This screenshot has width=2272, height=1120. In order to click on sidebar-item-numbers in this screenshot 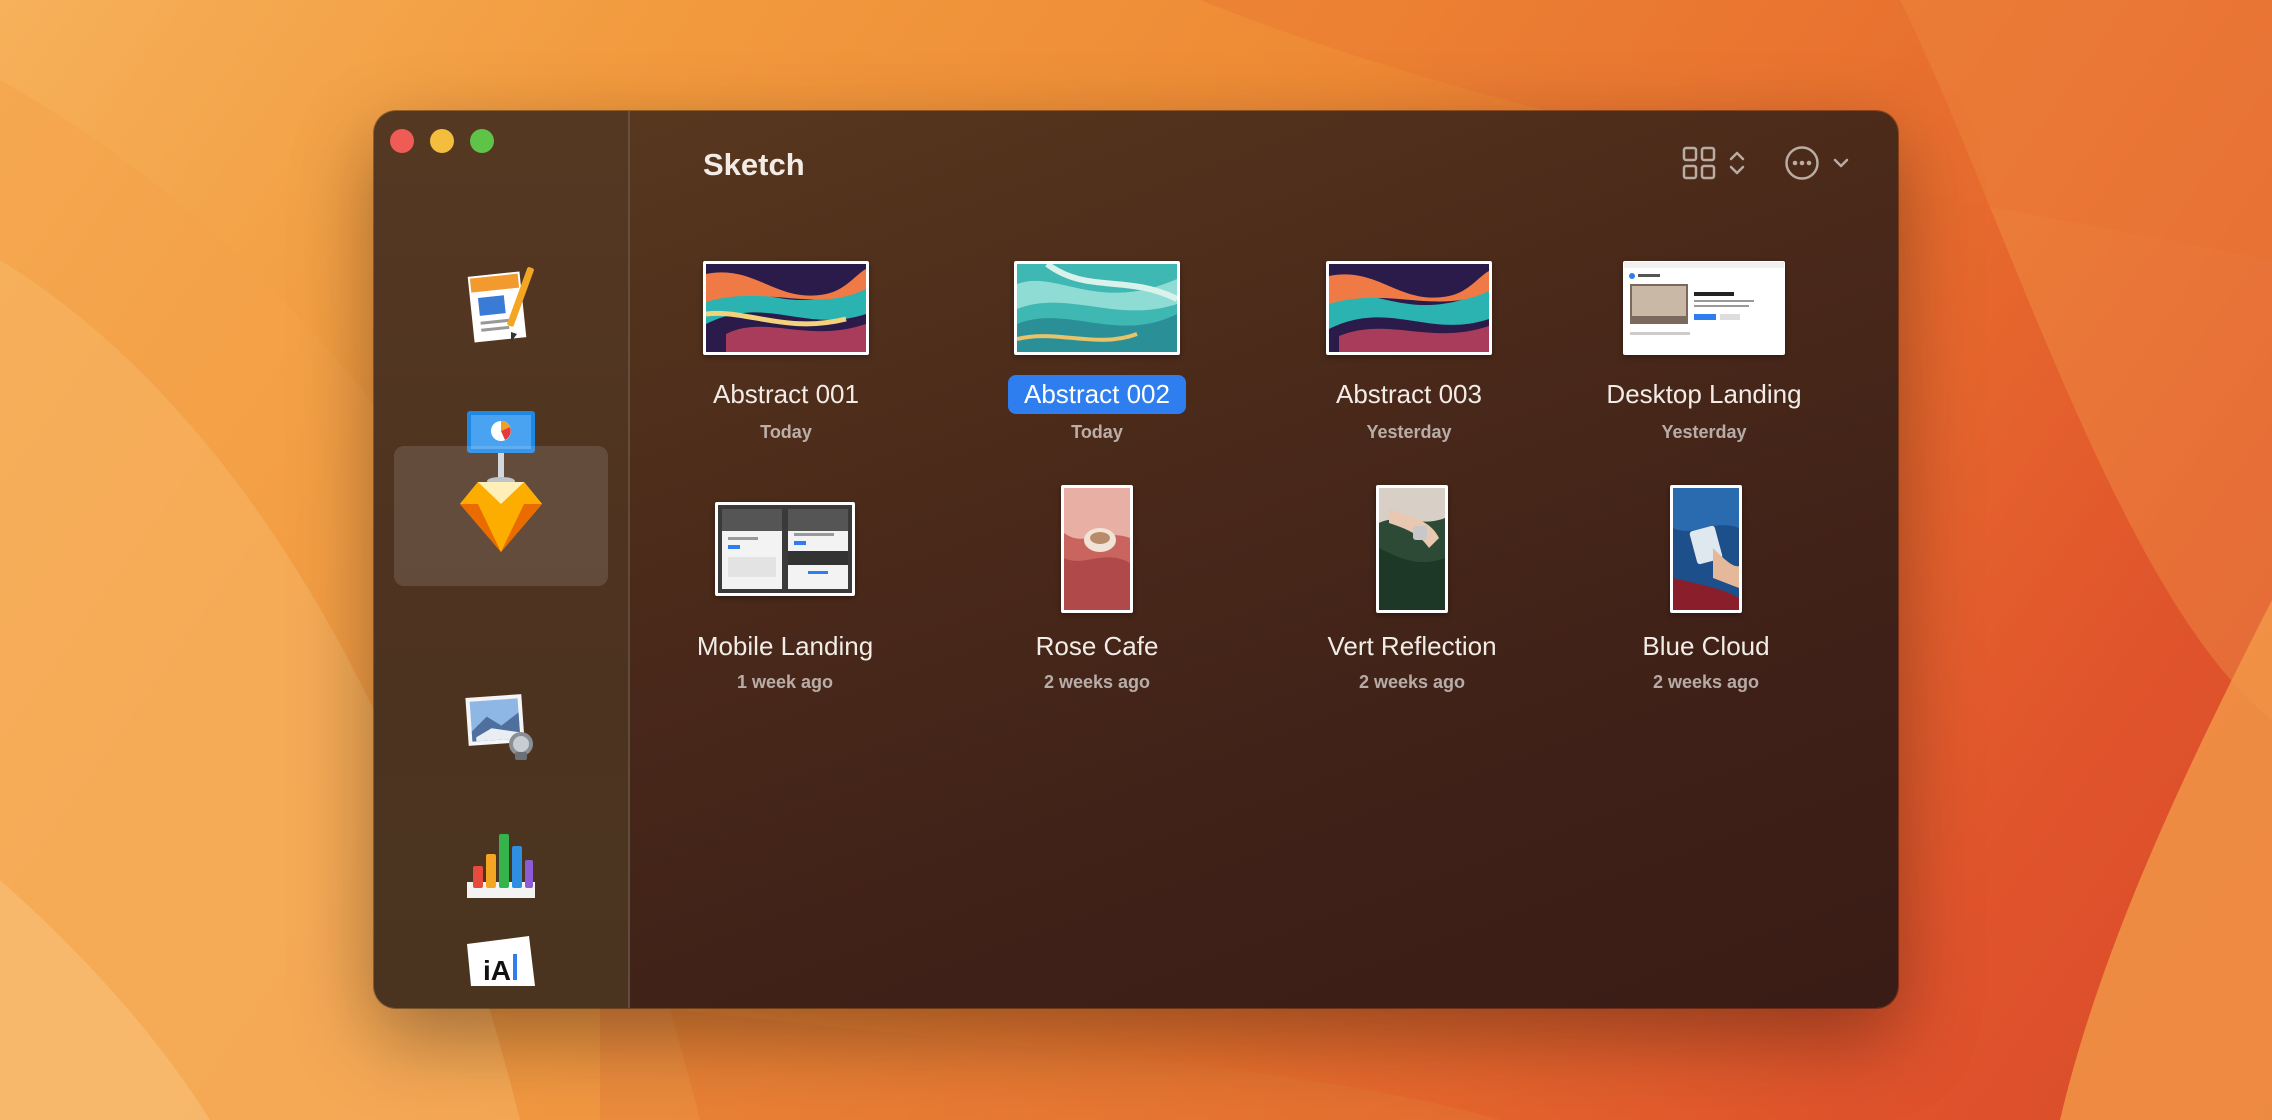, I will do `click(501, 866)`.